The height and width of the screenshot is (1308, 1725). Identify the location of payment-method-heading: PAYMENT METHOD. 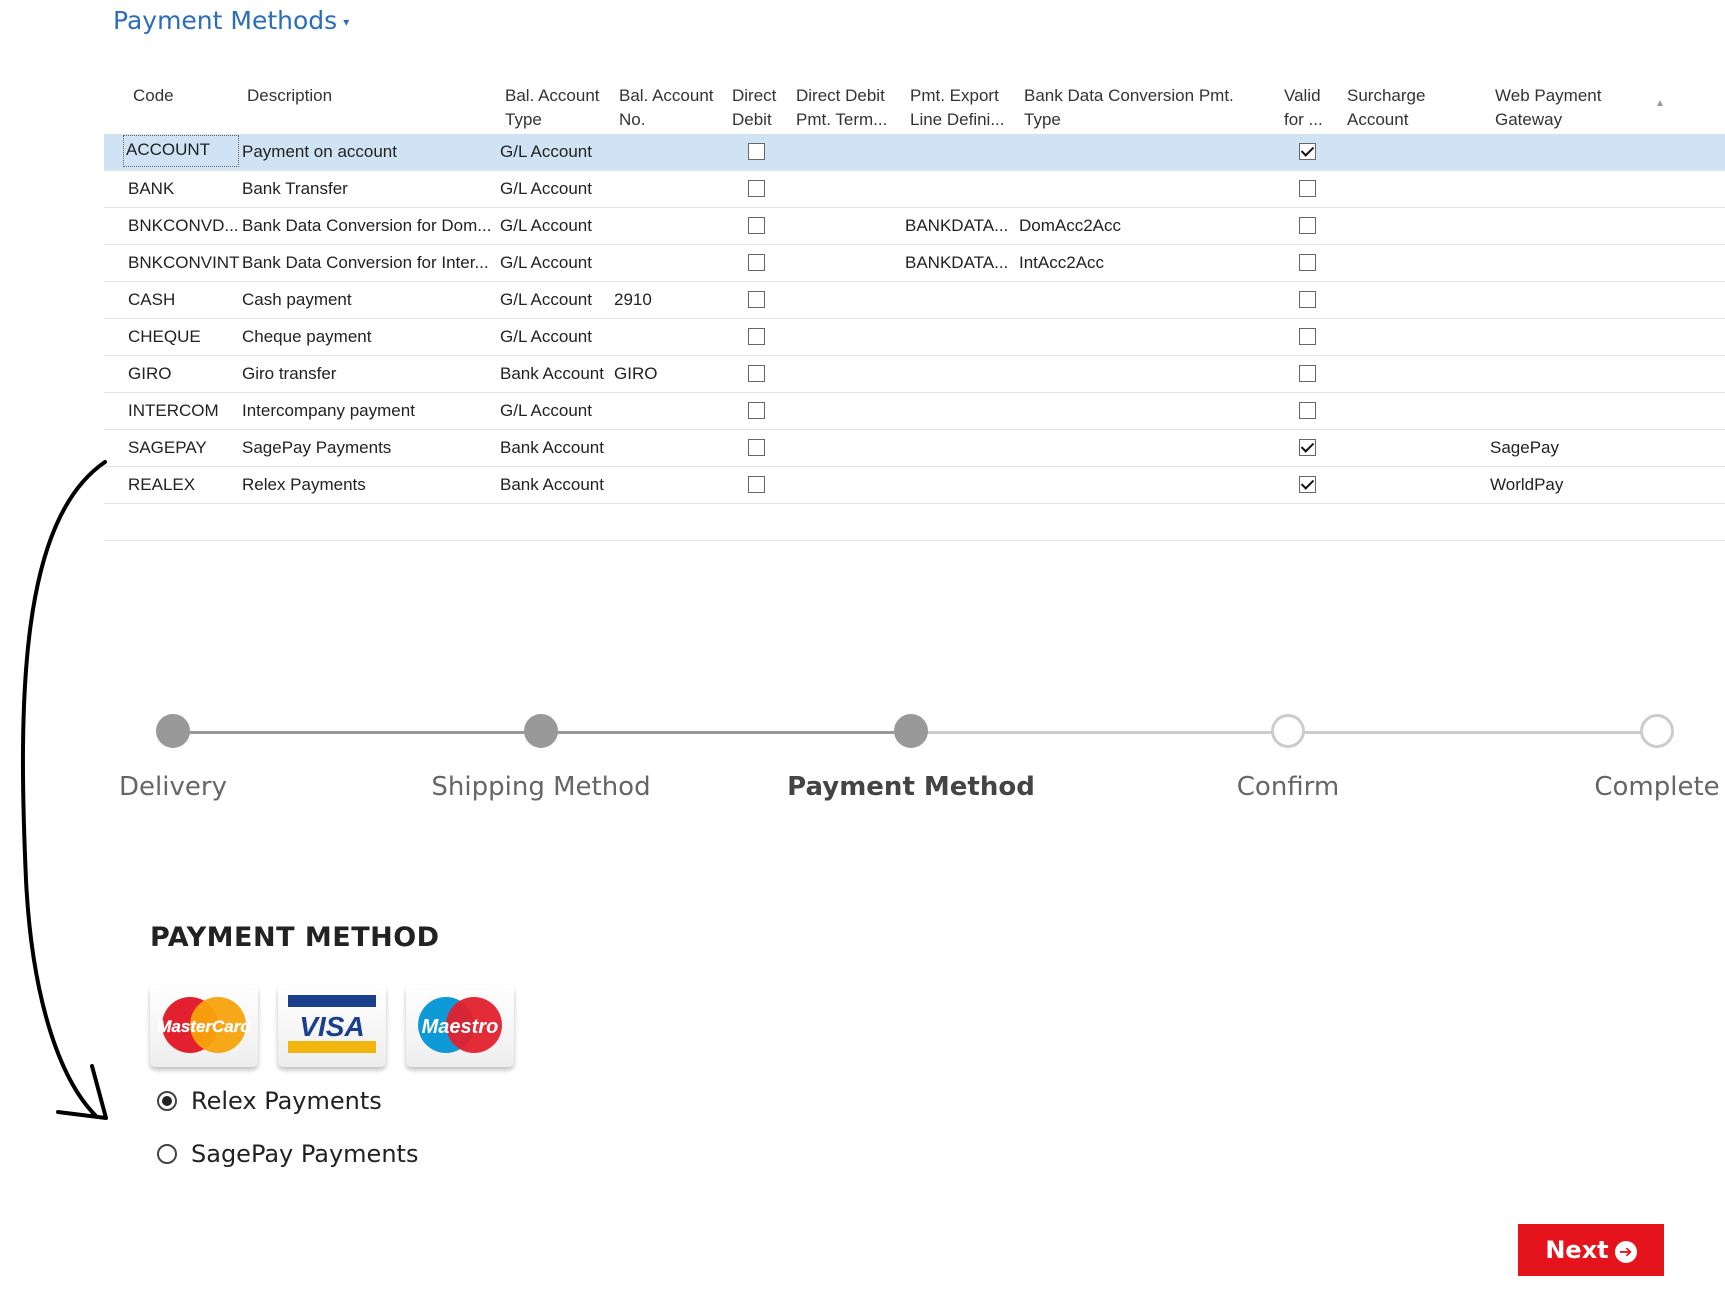
(295, 937).